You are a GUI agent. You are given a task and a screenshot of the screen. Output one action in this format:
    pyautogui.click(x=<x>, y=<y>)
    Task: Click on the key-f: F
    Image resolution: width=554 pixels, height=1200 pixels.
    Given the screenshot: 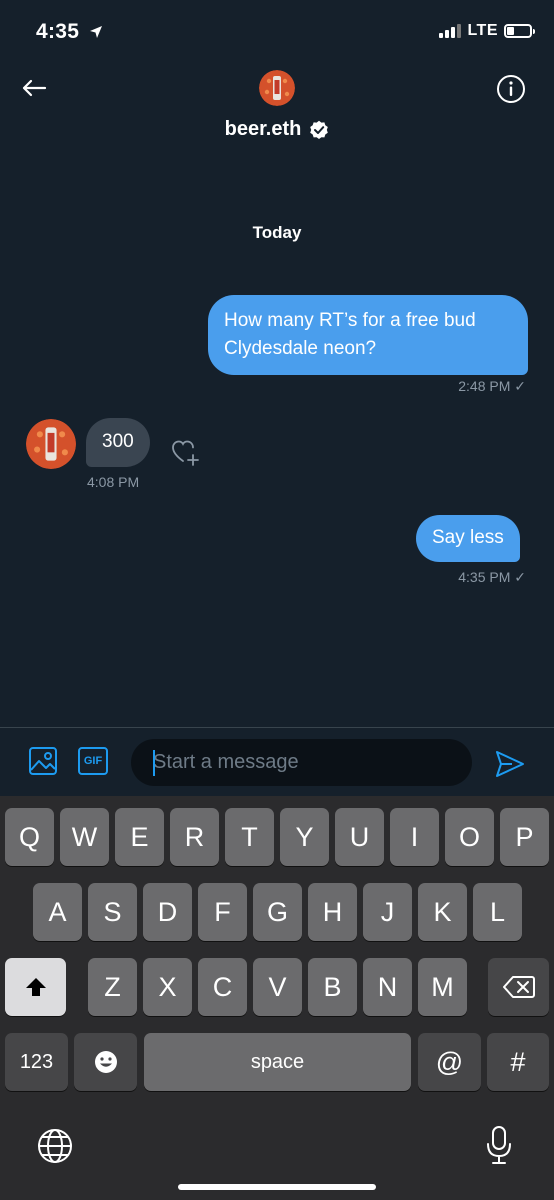 What is the action you would take?
    pyautogui.click(x=222, y=912)
    